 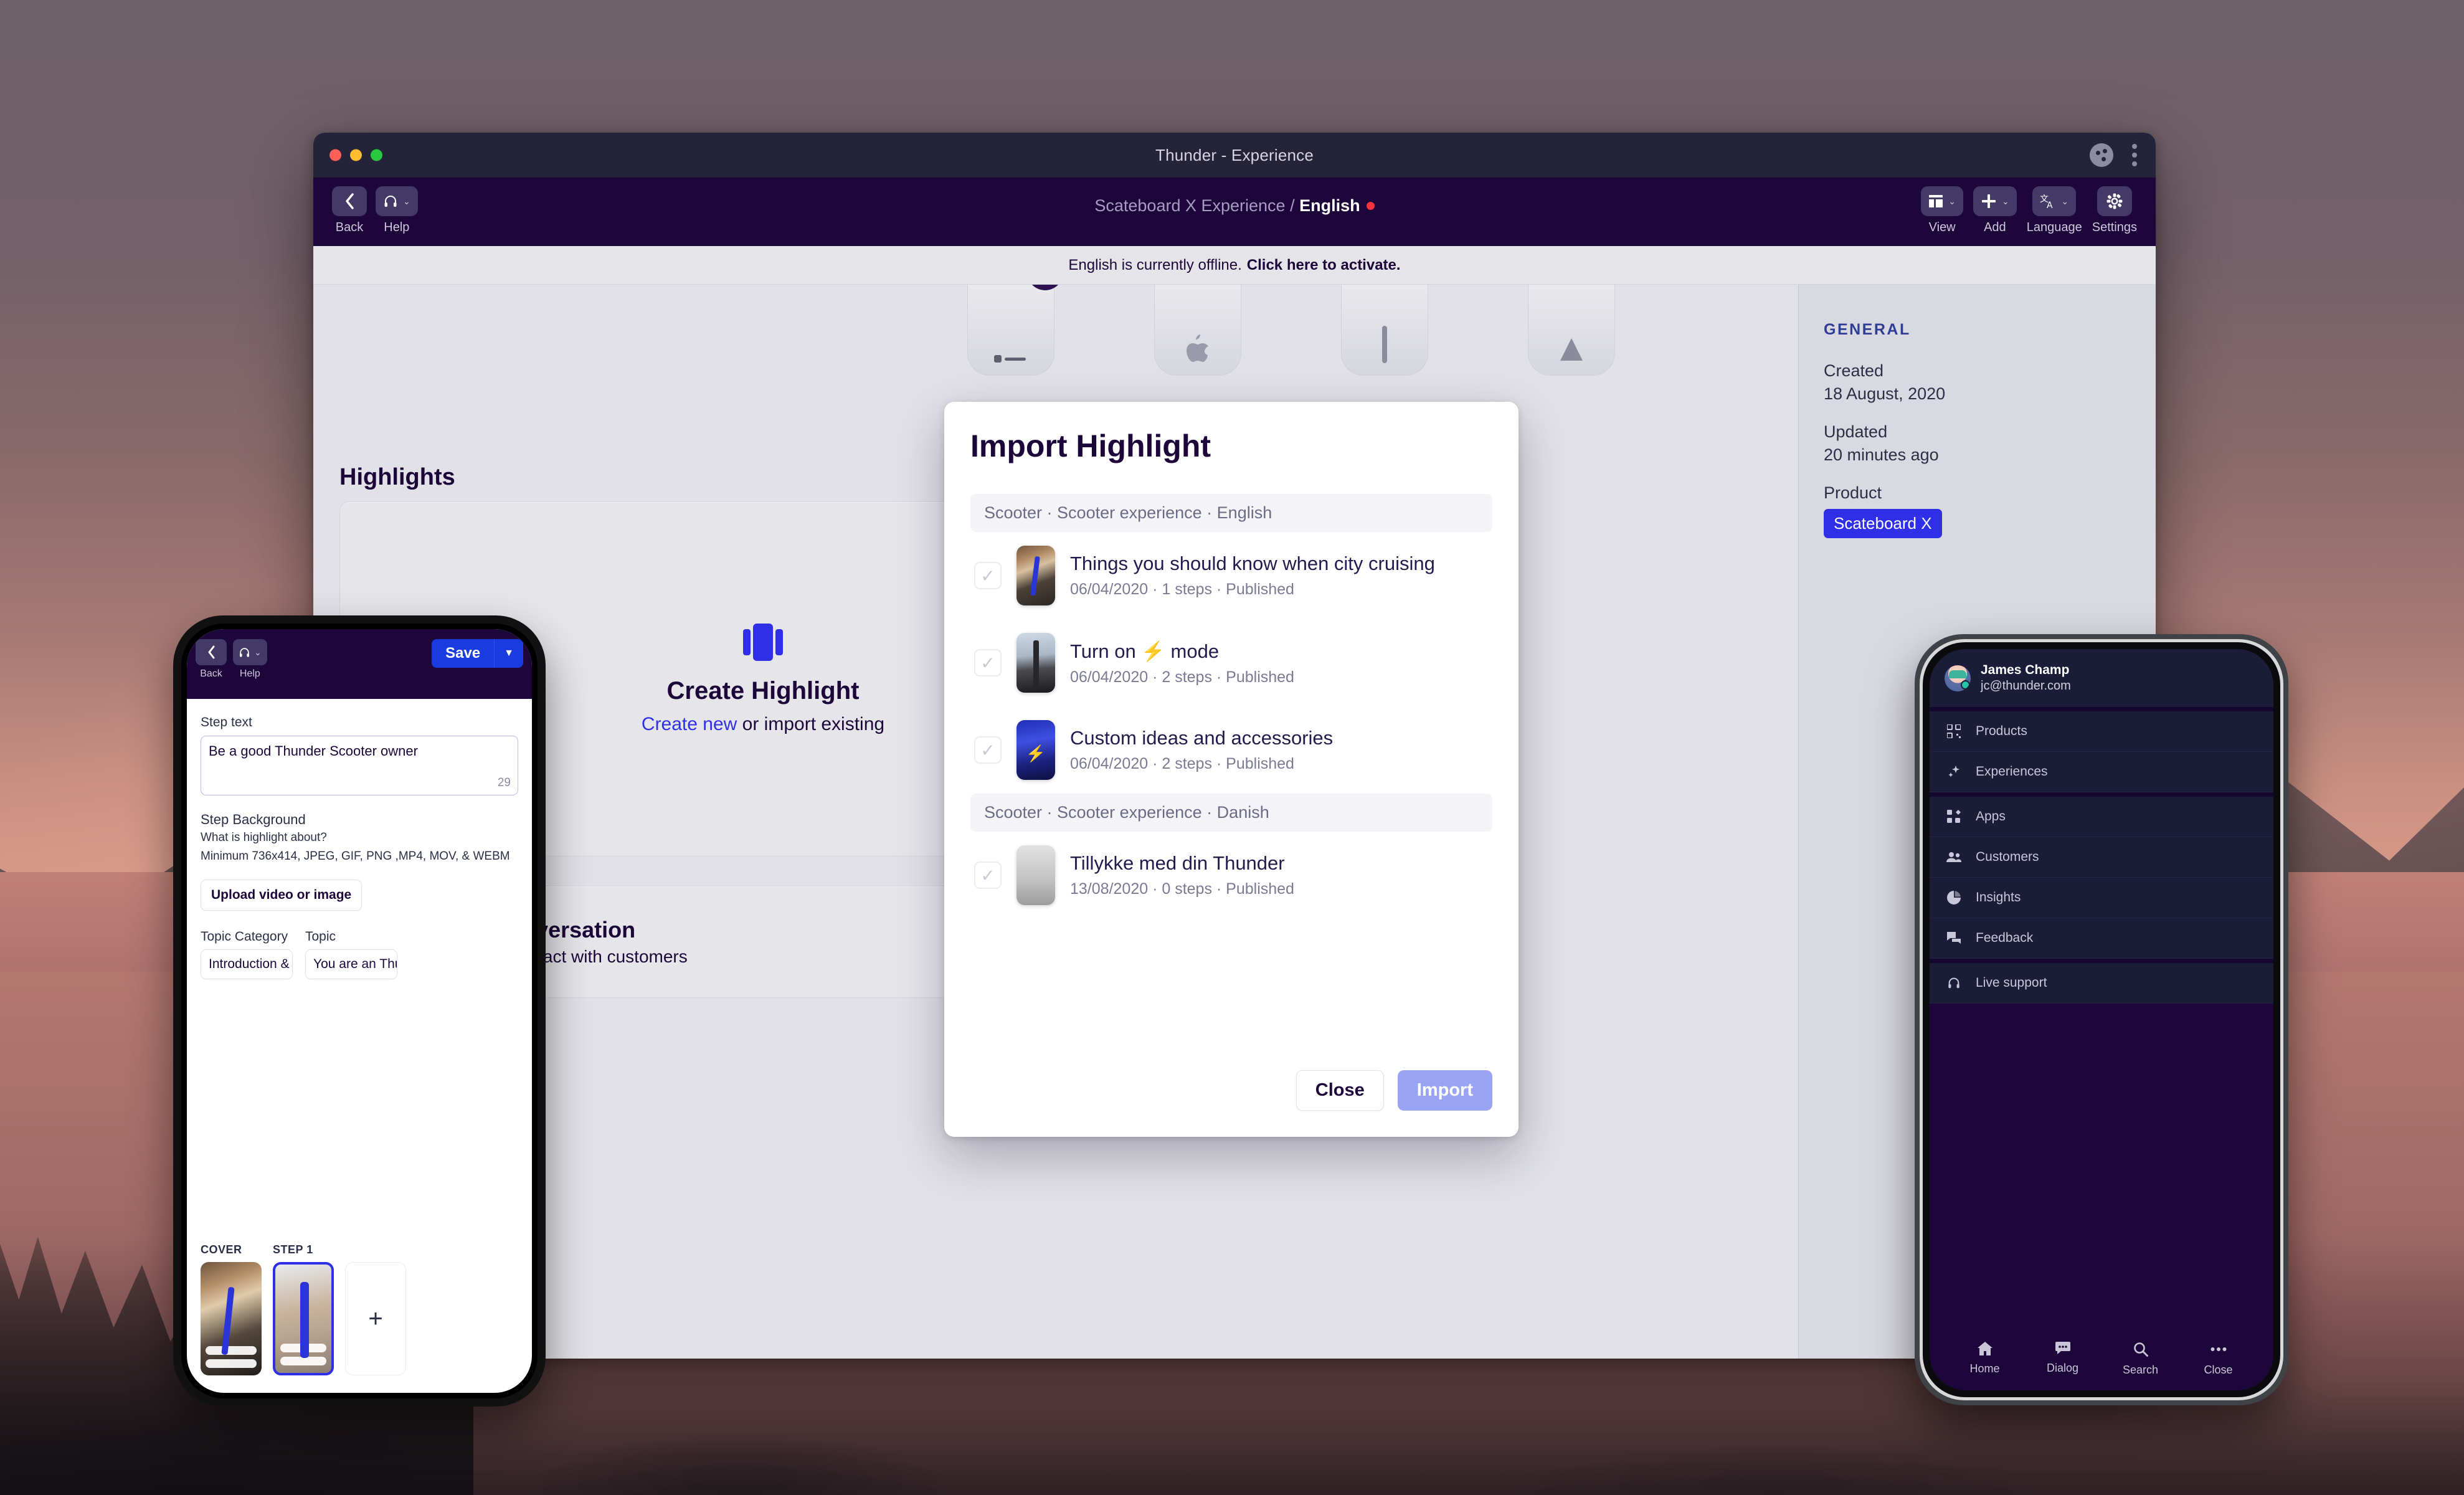 I want to click on toolbar-back: Back, so click(x=349, y=210).